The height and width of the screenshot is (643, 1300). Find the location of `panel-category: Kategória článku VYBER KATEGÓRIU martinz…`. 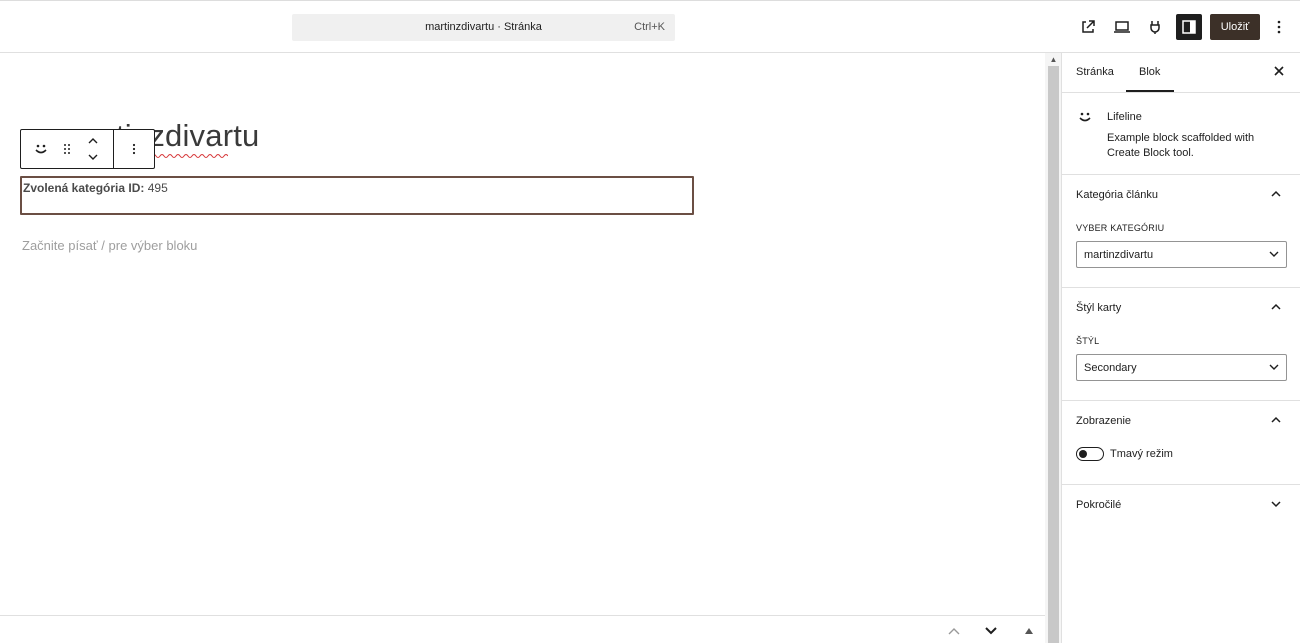

panel-category: Kategória článku VYBER KATEGÓRIU martinz… is located at coordinates (1181, 231).